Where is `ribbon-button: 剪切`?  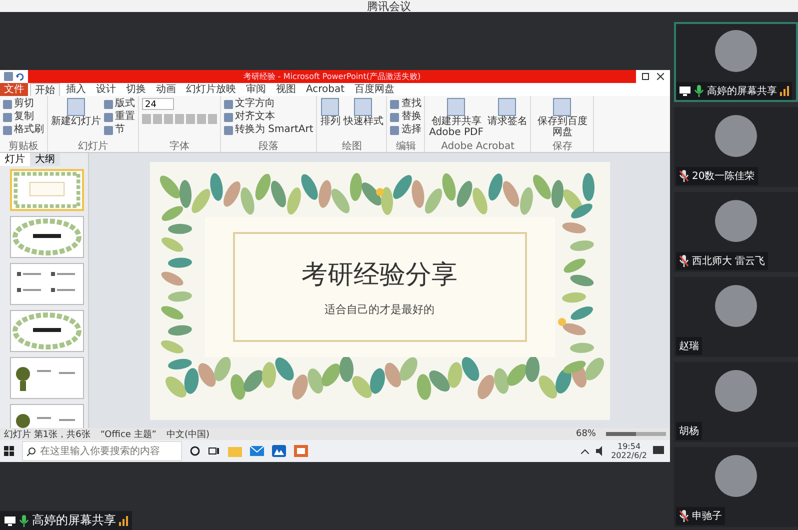
ribbon-button: 剪切 is located at coordinates (23, 104).